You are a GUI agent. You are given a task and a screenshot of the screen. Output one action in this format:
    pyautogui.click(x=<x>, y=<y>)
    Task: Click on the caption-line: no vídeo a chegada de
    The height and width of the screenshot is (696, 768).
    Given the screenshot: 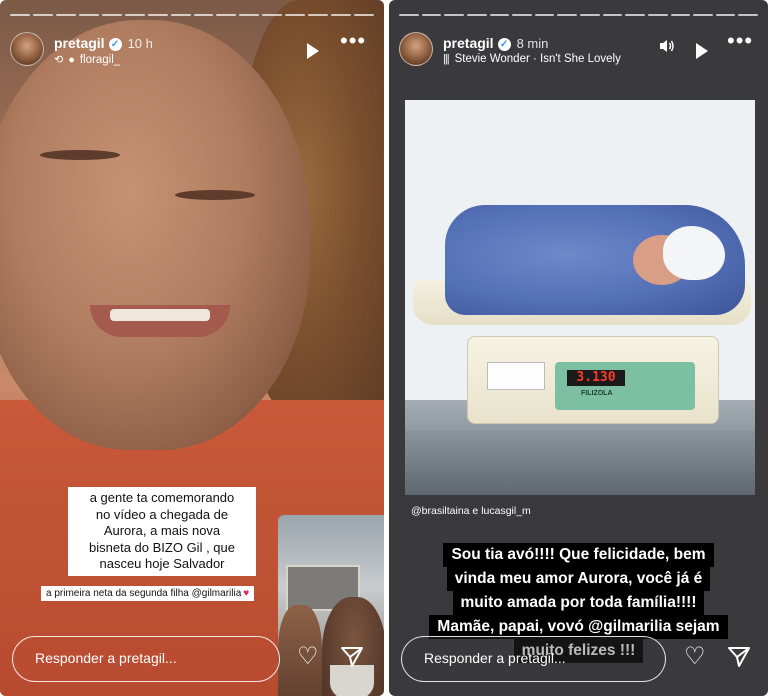 What is the action you would take?
    pyautogui.click(x=162, y=514)
    